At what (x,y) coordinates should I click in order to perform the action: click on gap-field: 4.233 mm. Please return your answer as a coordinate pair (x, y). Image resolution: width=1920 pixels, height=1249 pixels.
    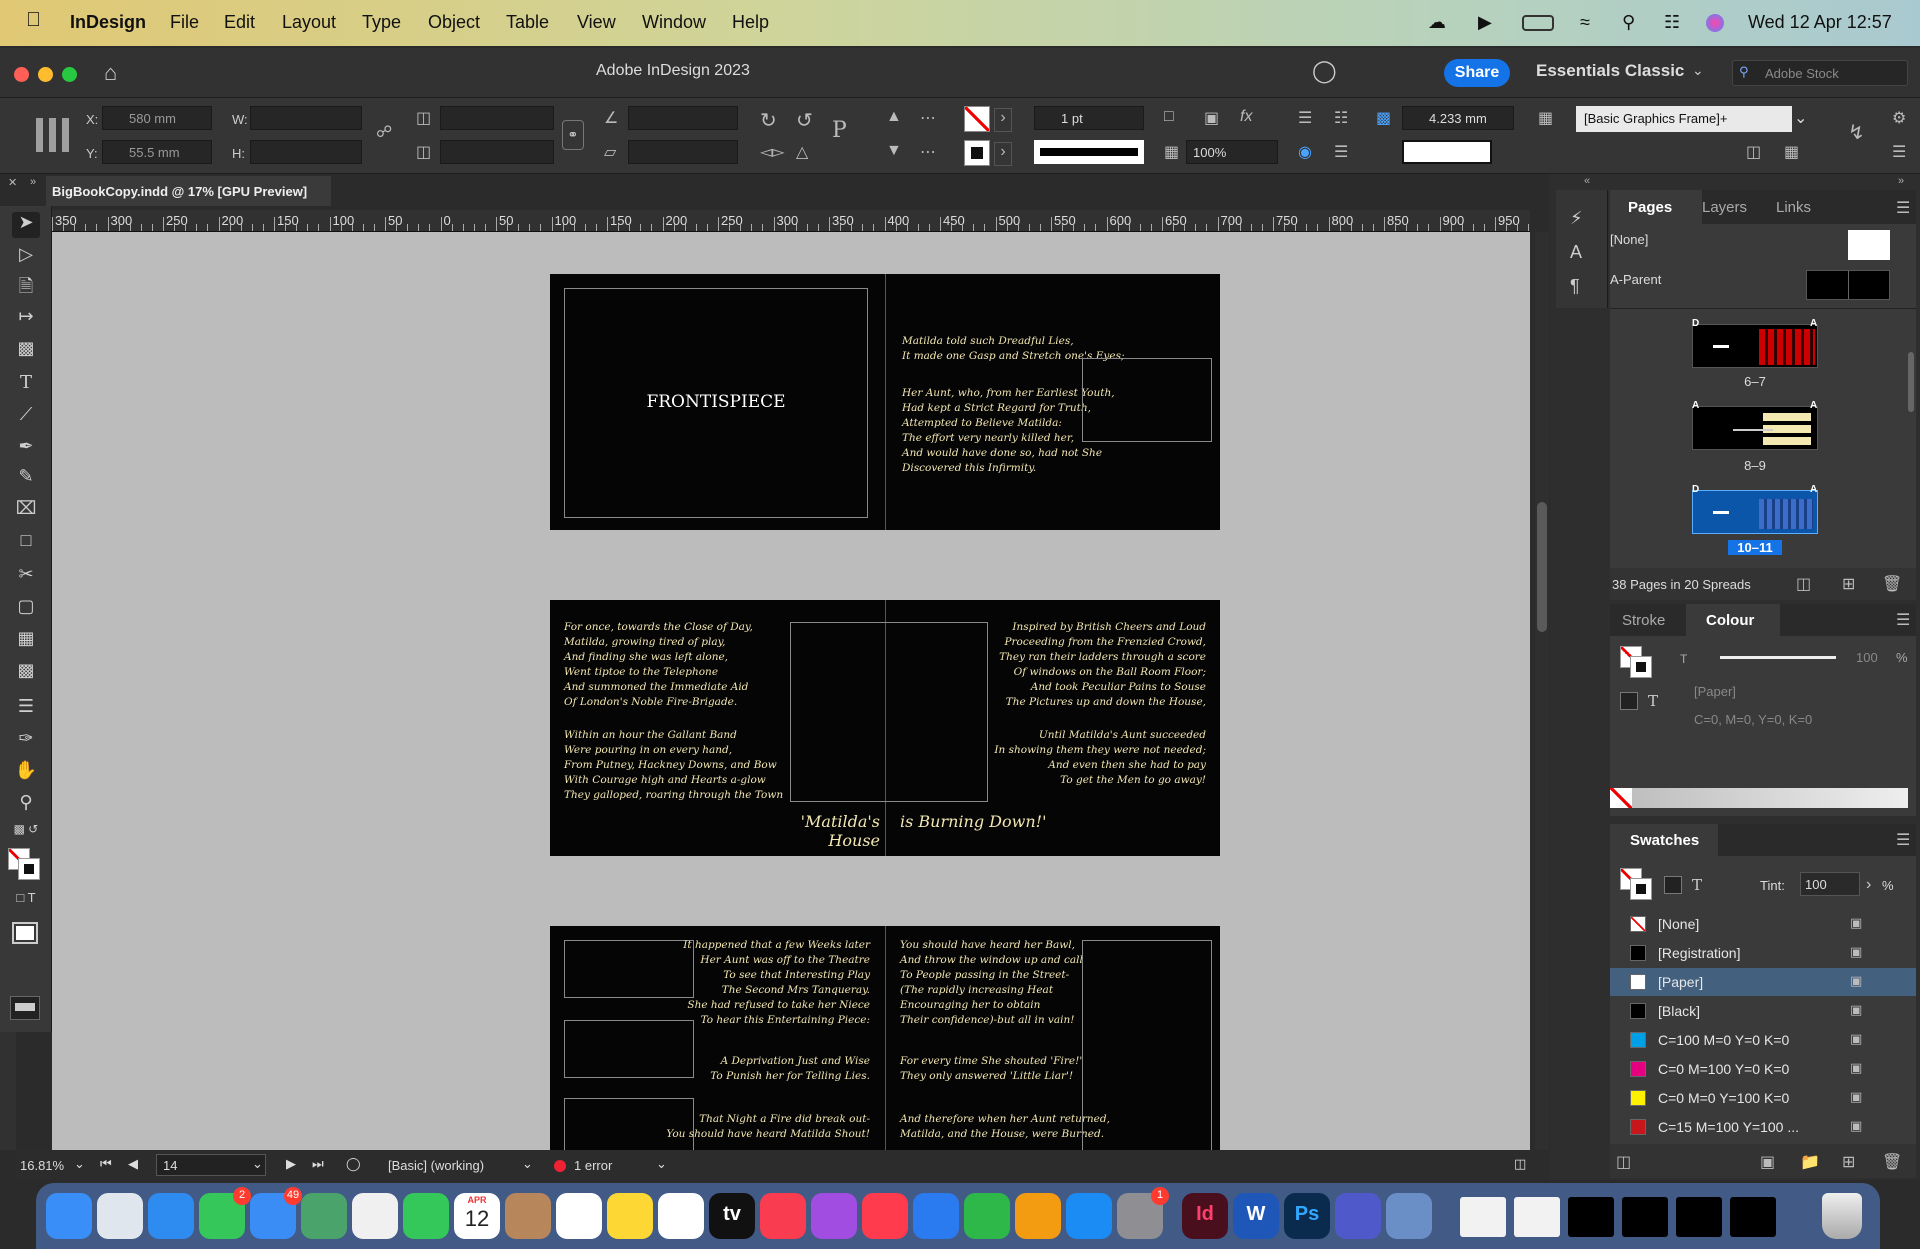
    Looking at the image, I should click on (1458, 118).